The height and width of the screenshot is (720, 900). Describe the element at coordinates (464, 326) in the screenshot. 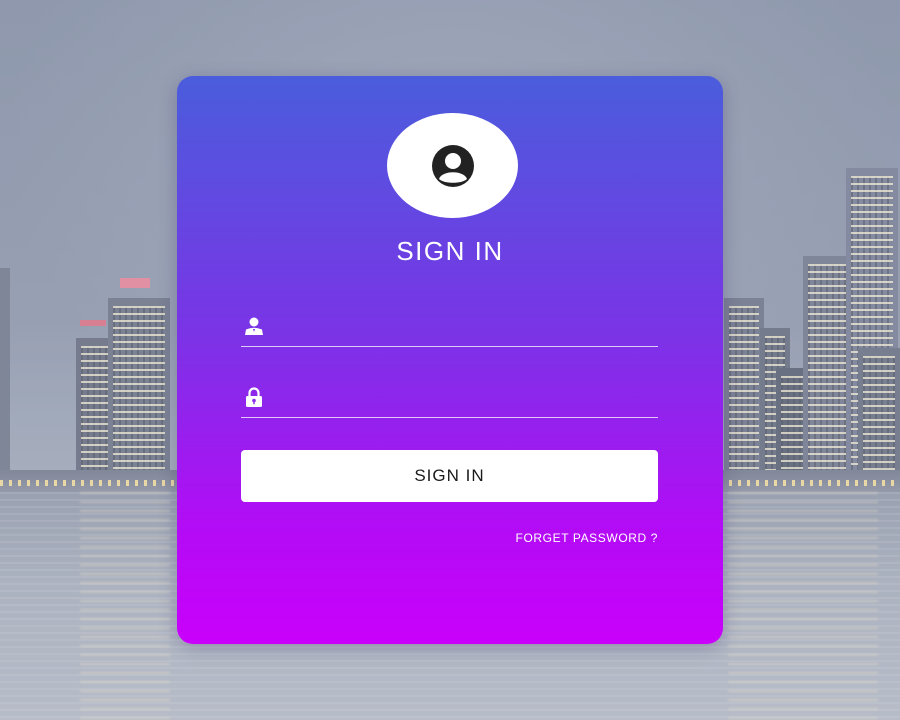

I see `username-input` at that location.